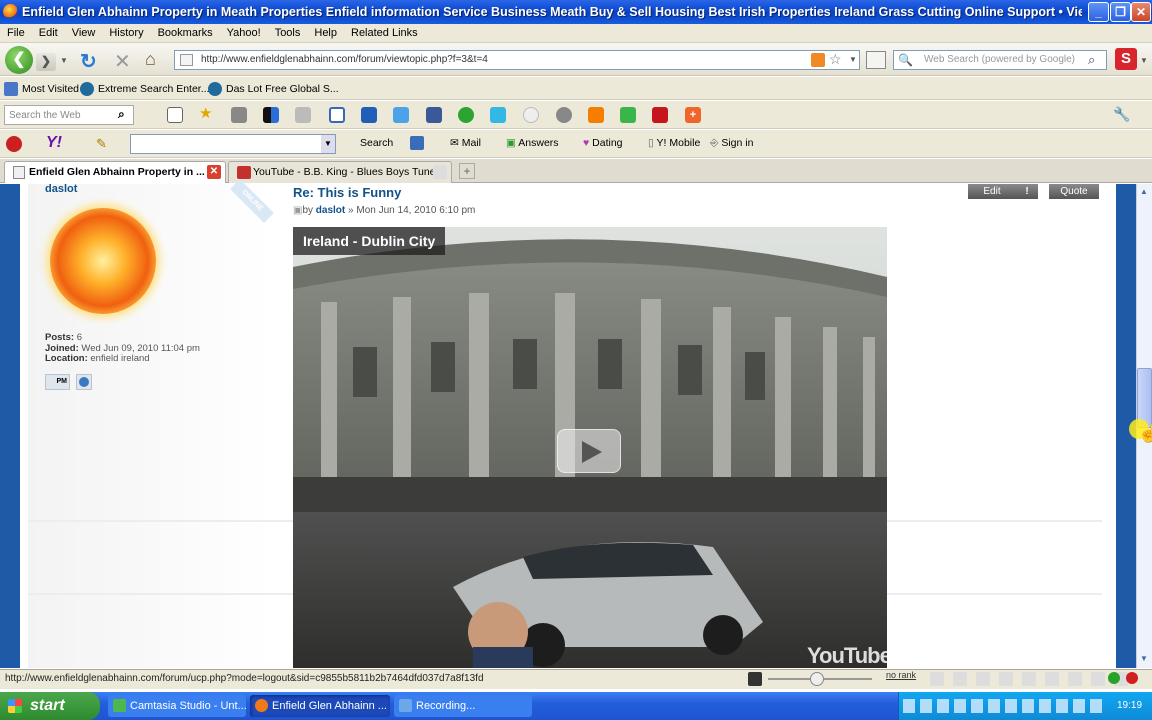 The height and width of the screenshot is (720, 1152). What do you see at coordinates (103, 261) in the screenshot?
I see `avatar` at bounding box center [103, 261].